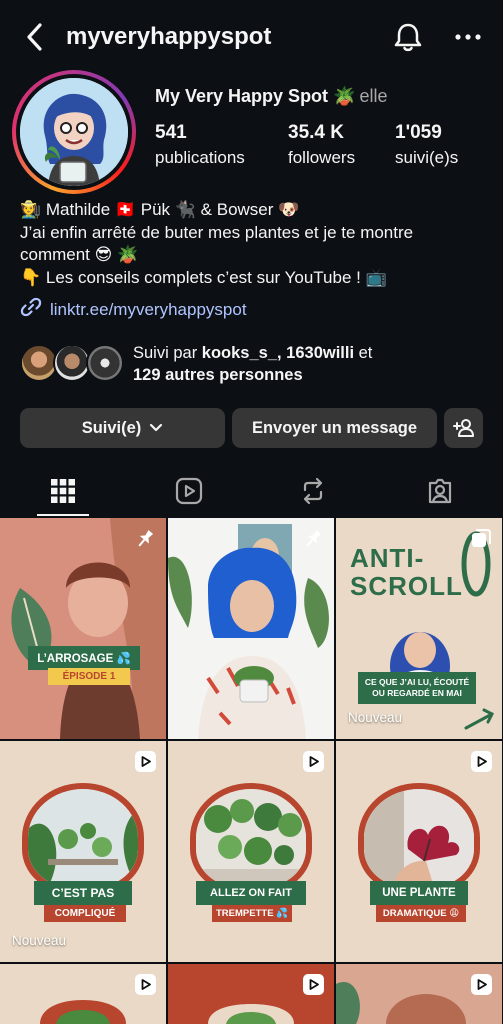  What do you see at coordinates (418, 132) in the screenshot?
I see `stat-value: 1'059` at bounding box center [418, 132].